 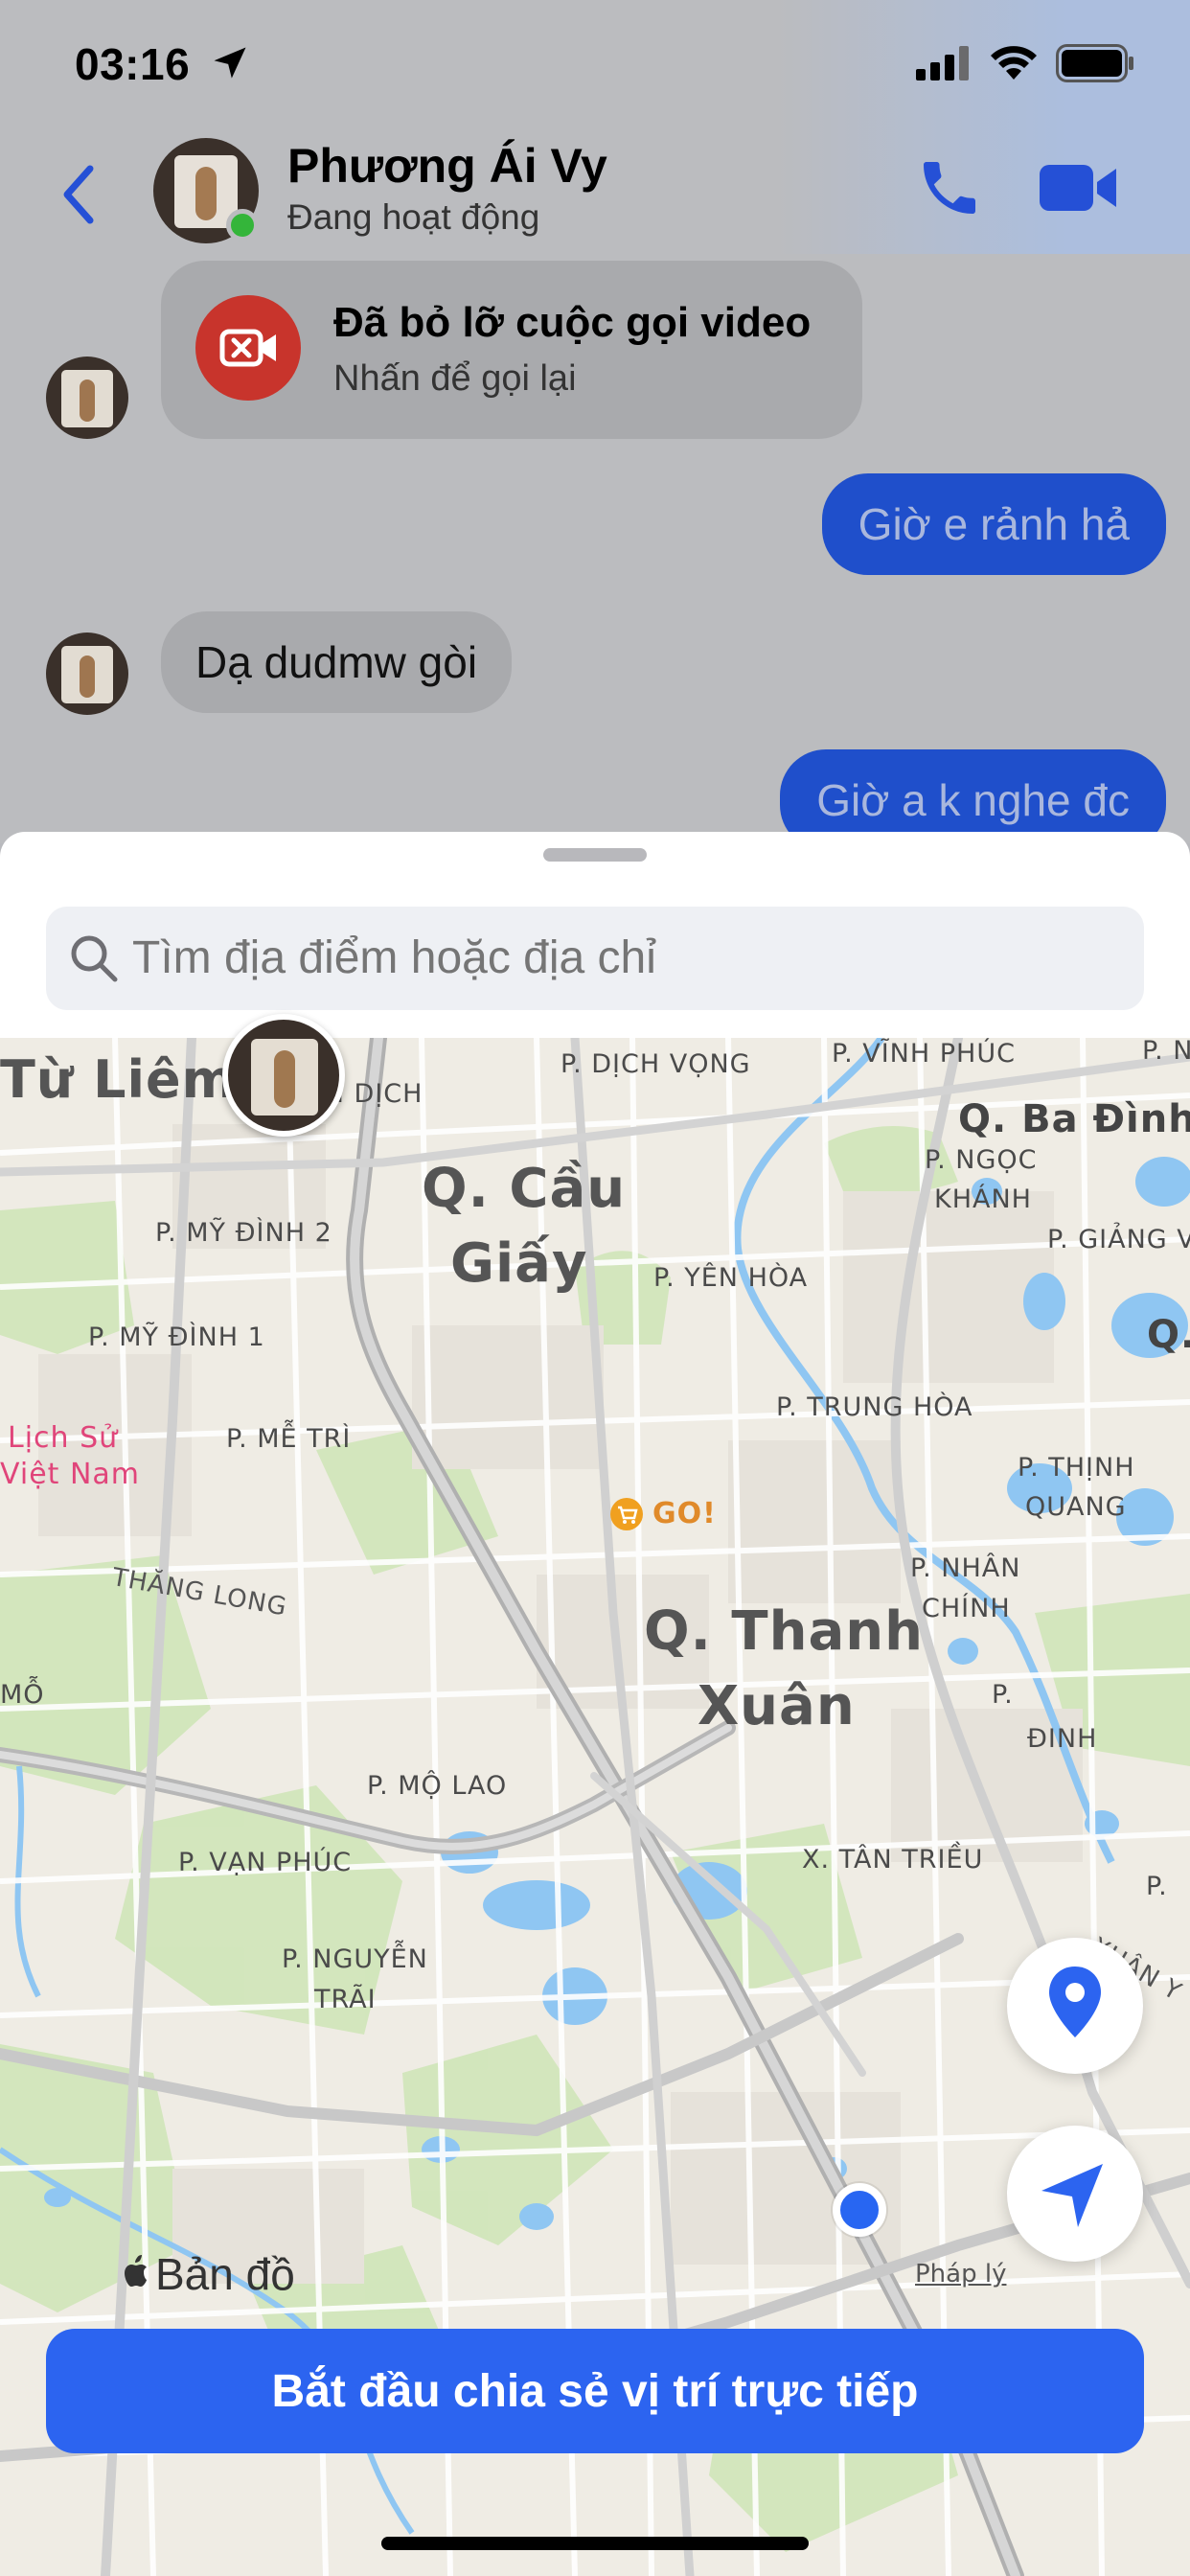 I want to click on status-bar: 03:16, so click(x=595, y=63).